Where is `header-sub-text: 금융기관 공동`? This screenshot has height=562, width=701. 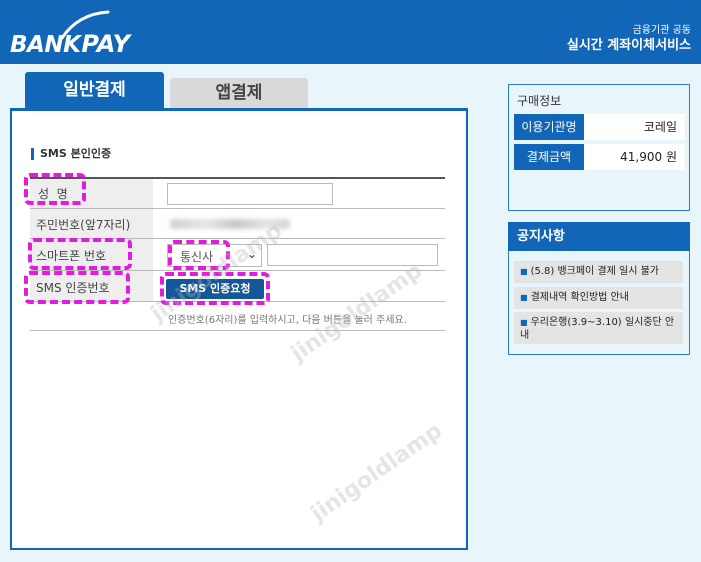
header-sub-text: 금융기관 공동 is located at coordinates (661, 30).